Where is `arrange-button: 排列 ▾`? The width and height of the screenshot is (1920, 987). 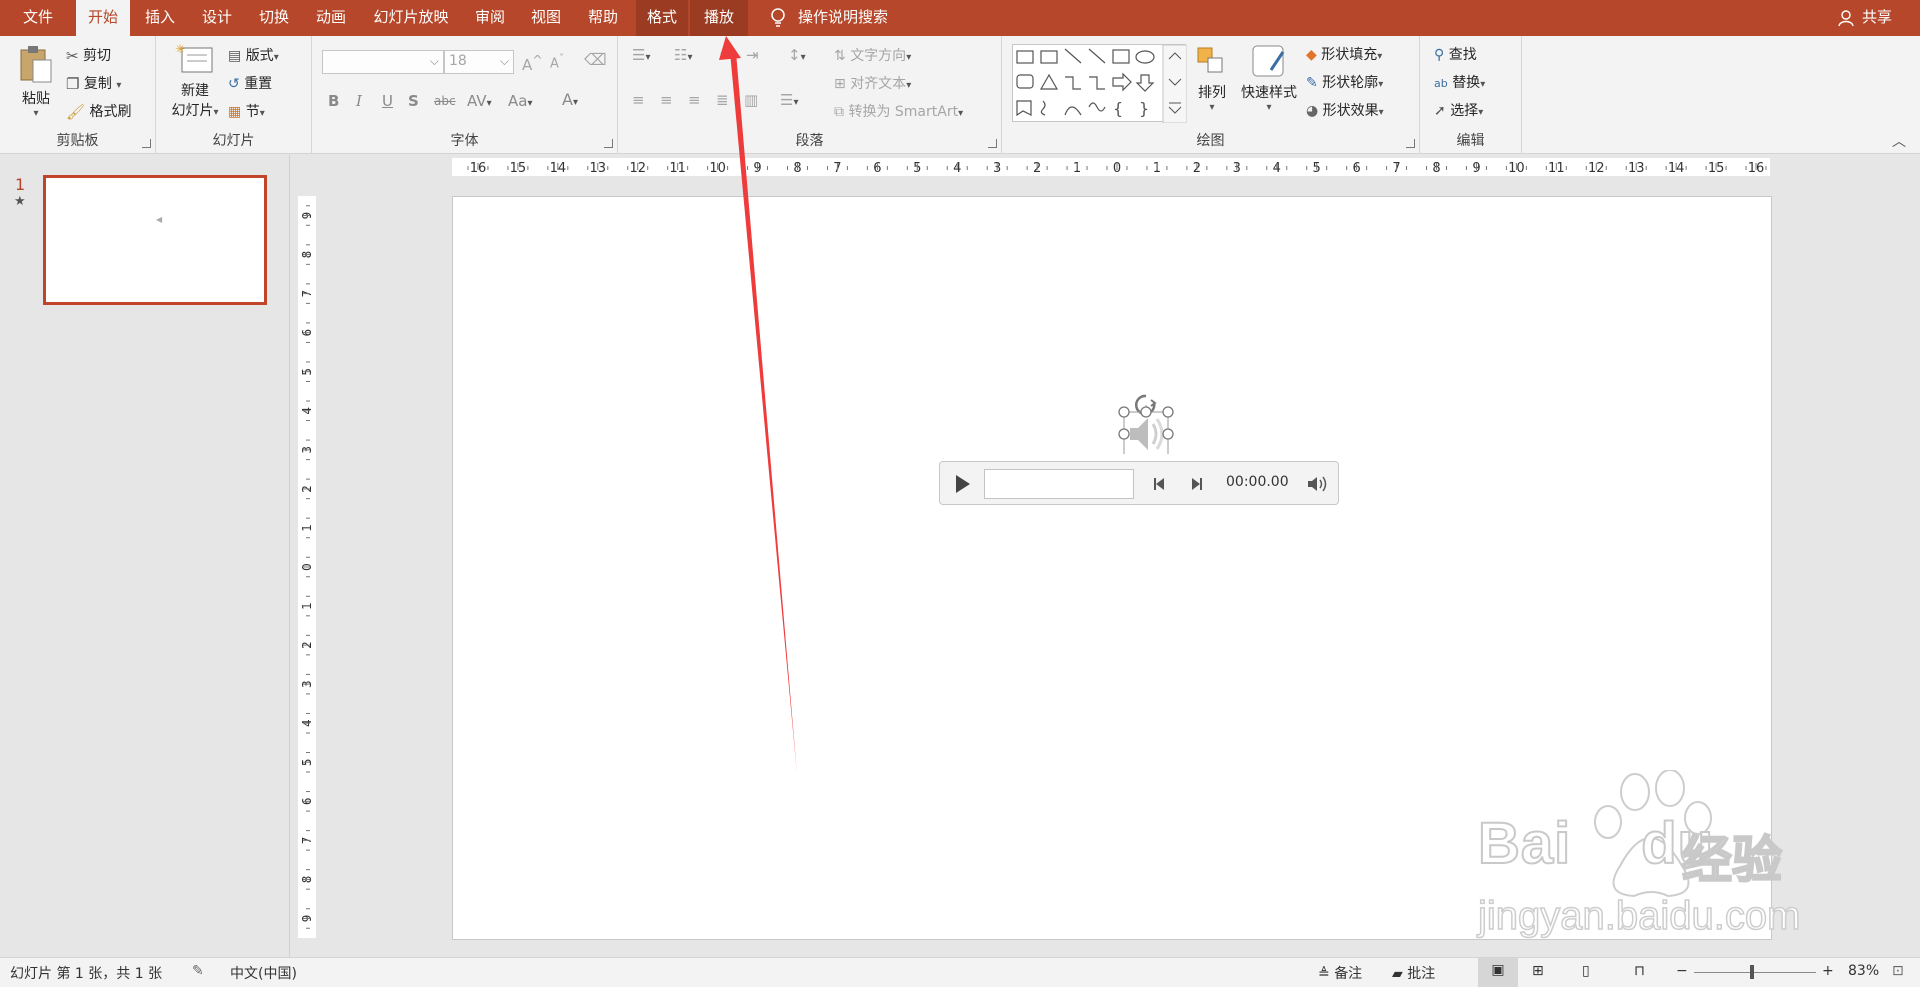 arrange-button: 排列 ▾ is located at coordinates (1212, 85).